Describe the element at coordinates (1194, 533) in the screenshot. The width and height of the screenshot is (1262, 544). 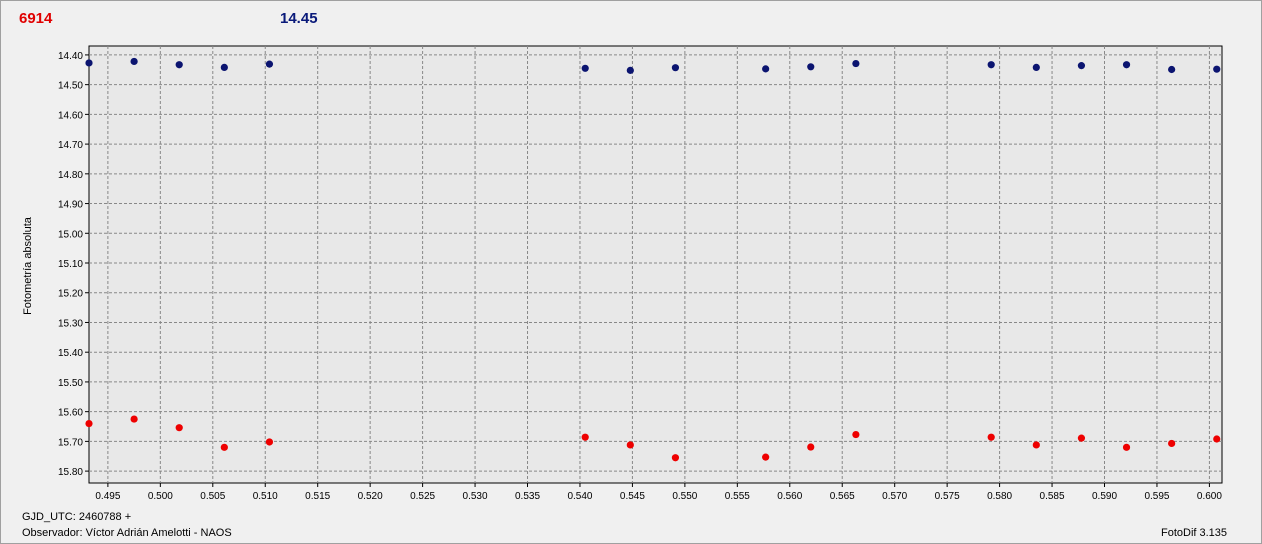
I see `software-version-label: FotoDif 3.135` at that location.